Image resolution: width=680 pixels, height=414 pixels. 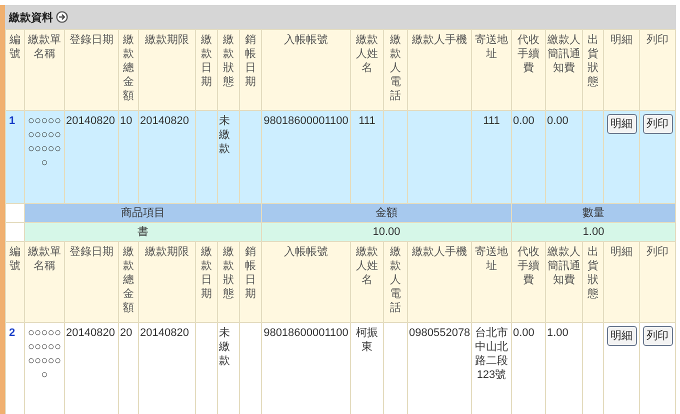 What do you see at coordinates (557, 333) in the screenshot?
I see `table-cell: 1.00` at bounding box center [557, 333].